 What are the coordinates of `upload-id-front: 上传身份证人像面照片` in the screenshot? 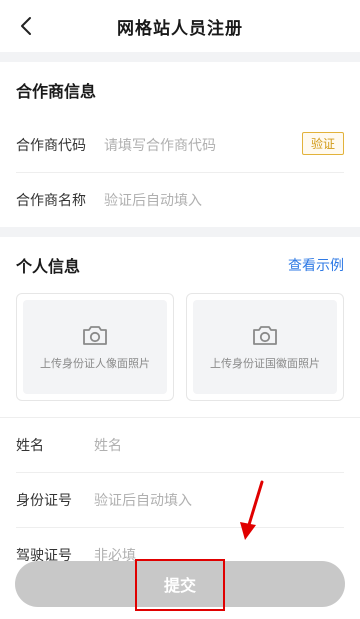 It's located at (95, 347).